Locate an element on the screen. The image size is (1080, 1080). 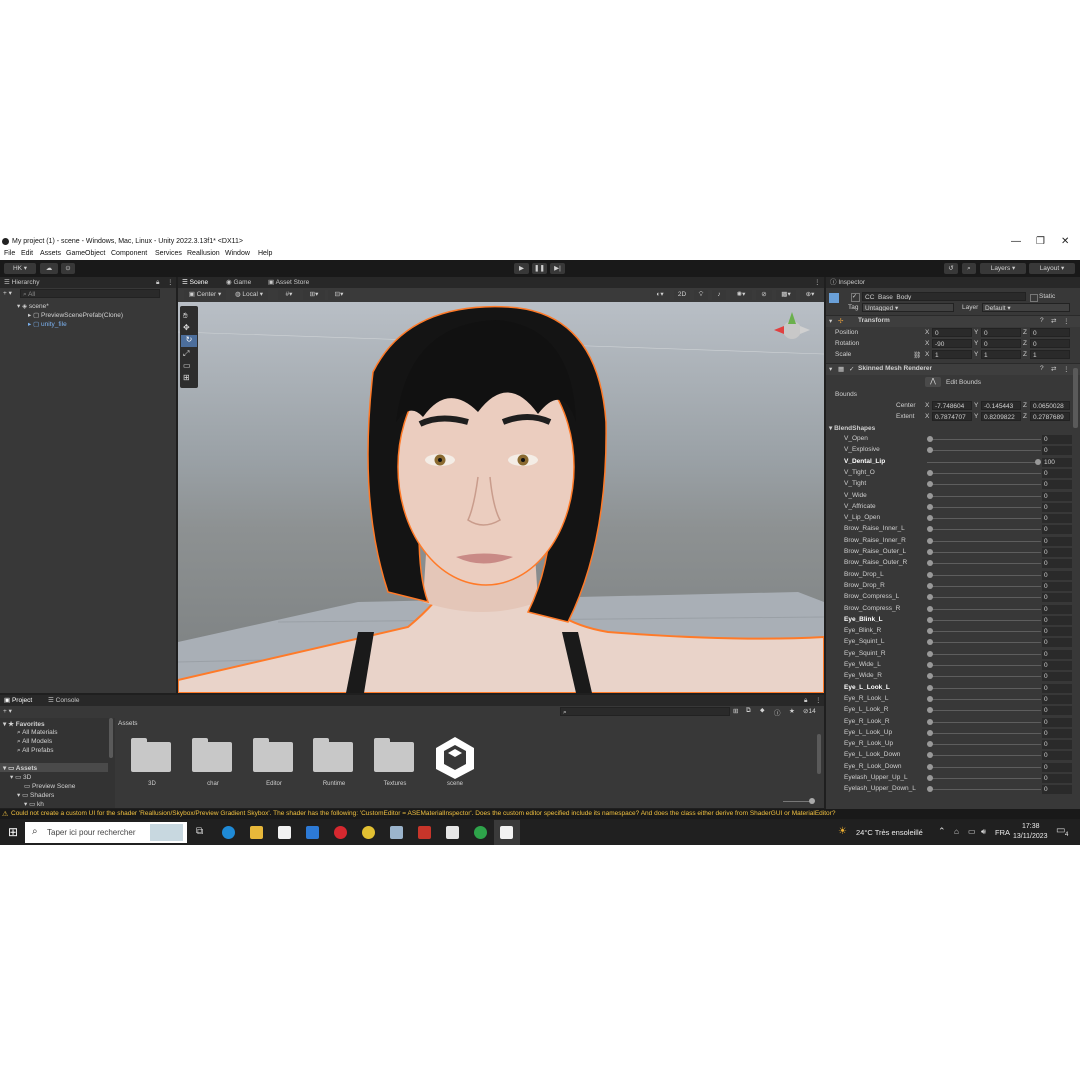
clock-date: 13/11/2023 is located at coordinates (1030, 836).